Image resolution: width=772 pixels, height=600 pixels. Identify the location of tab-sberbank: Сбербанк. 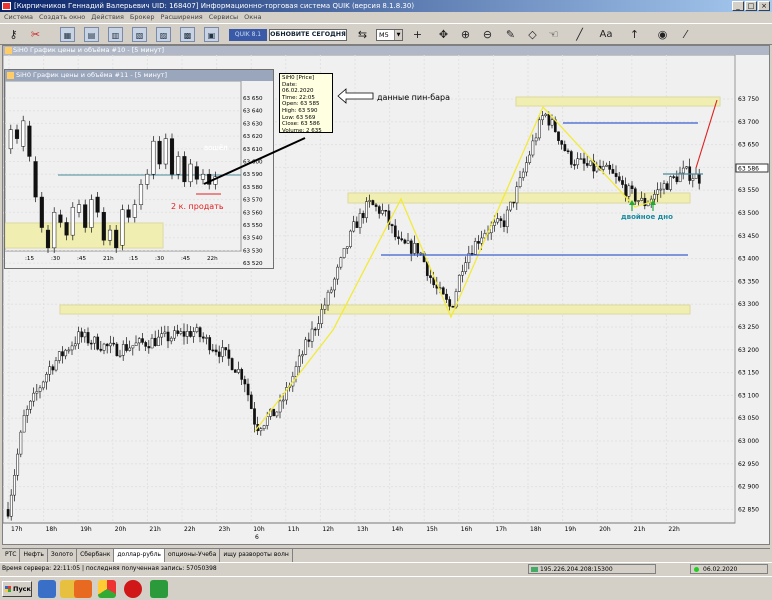
(96, 555).